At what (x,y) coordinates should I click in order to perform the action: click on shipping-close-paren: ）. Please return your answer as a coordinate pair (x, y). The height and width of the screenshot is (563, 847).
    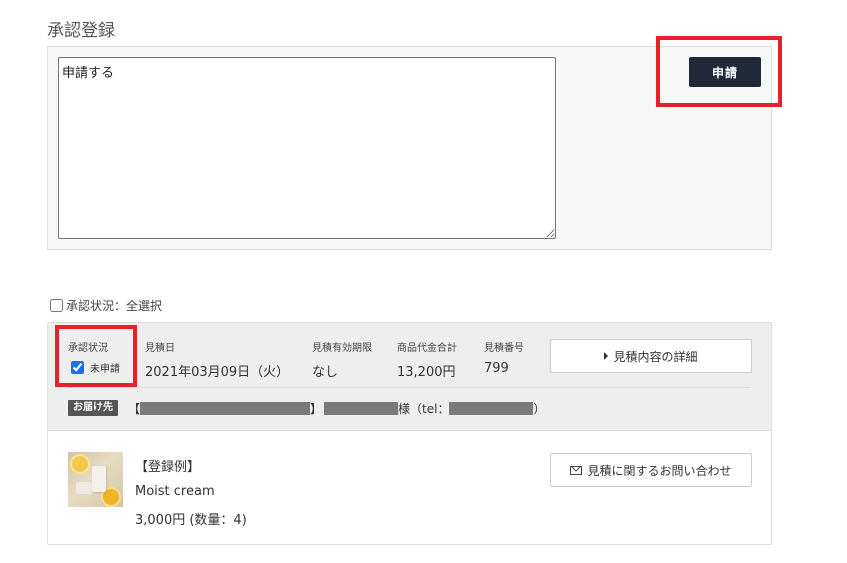
    Looking at the image, I should click on (539, 408).